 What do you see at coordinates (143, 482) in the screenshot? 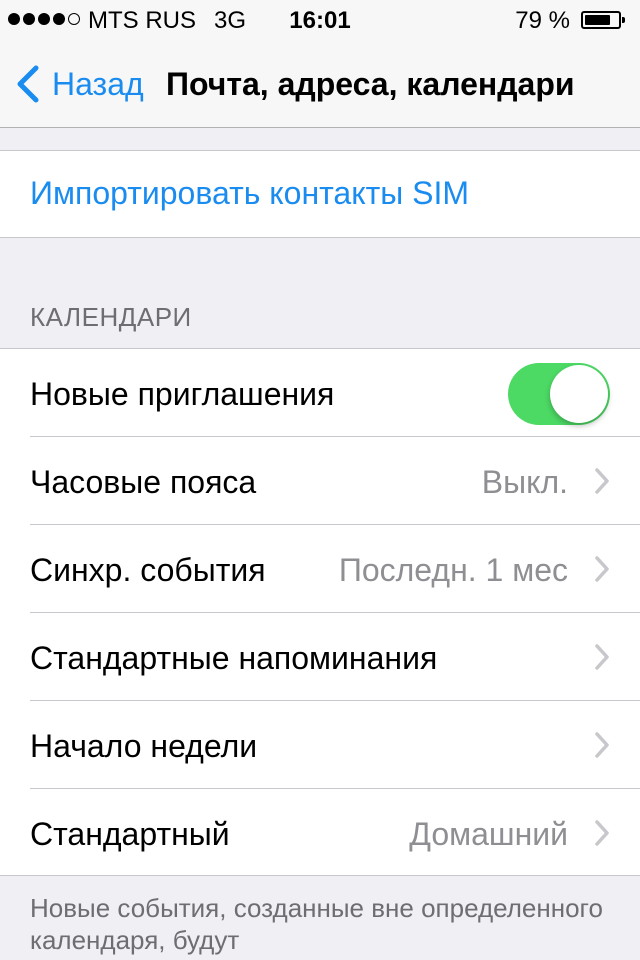
I see `row-label: Часовые пояса` at bounding box center [143, 482].